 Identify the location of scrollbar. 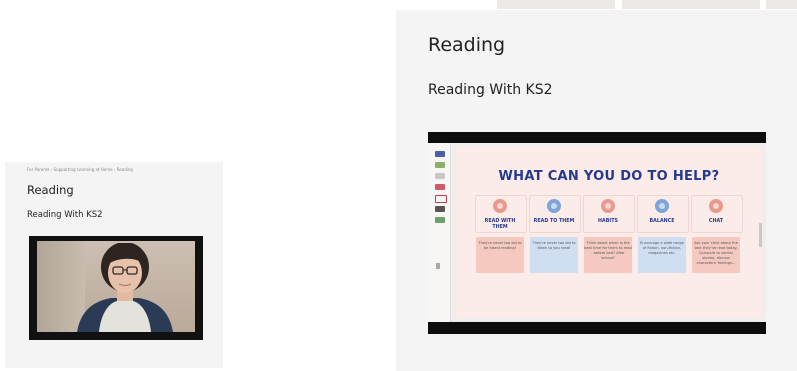
(760, 235).